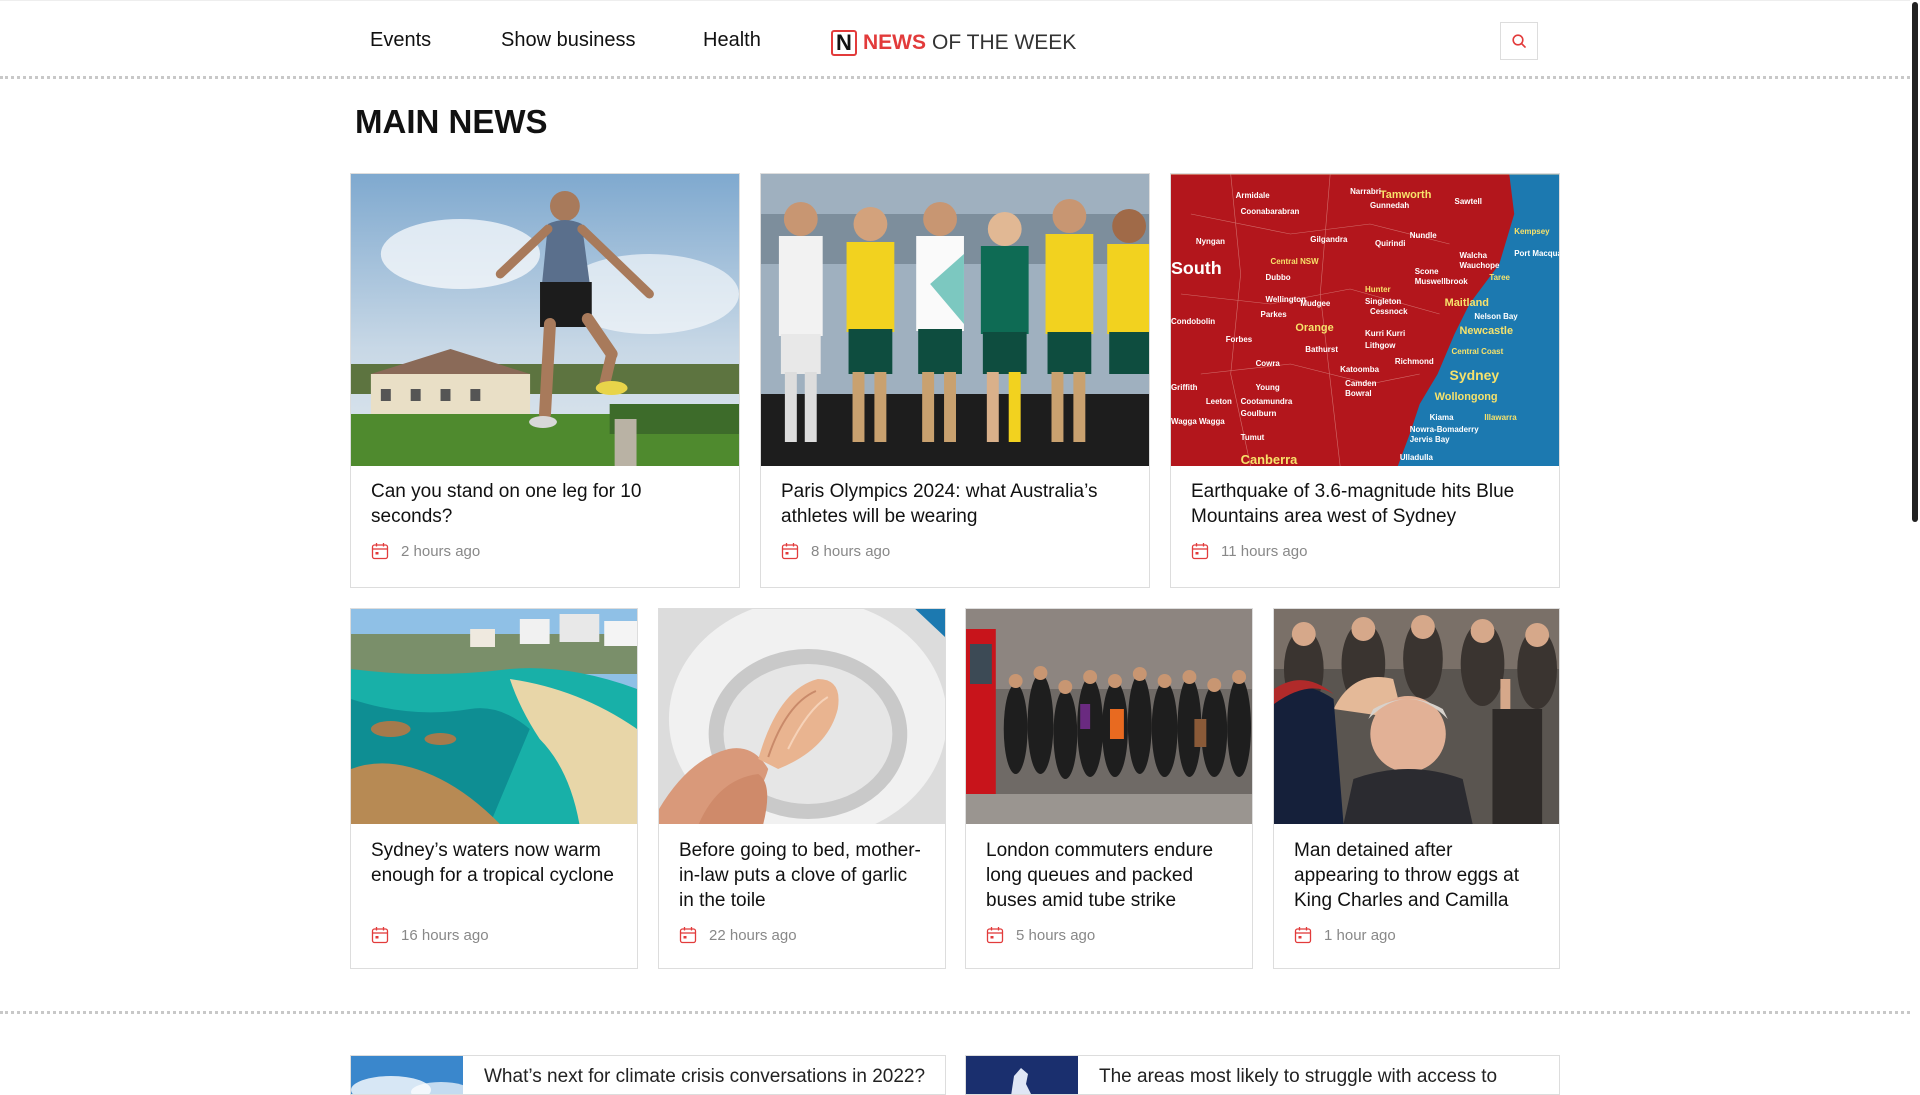  What do you see at coordinates (546, 504) in the screenshot?
I see `news-title: Can you stand on one leg for 10 seconds?` at bounding box center [546, 504].